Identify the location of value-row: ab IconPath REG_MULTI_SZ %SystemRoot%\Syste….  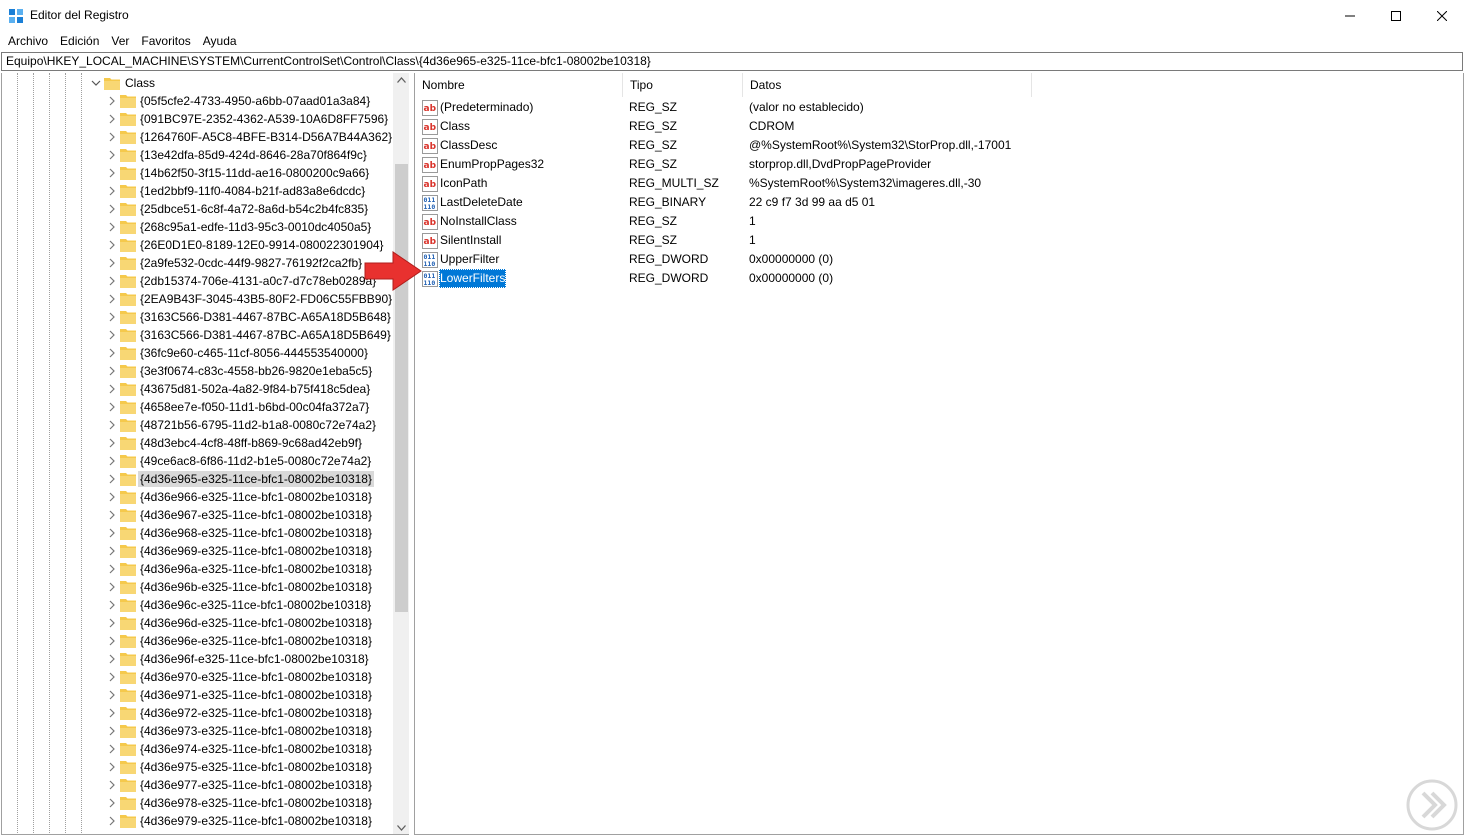
(939, 183).